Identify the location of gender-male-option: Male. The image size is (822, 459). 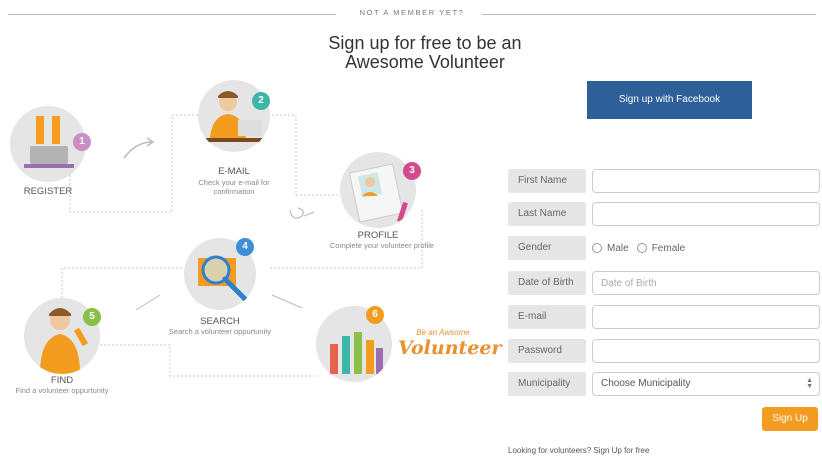
(610, 248).